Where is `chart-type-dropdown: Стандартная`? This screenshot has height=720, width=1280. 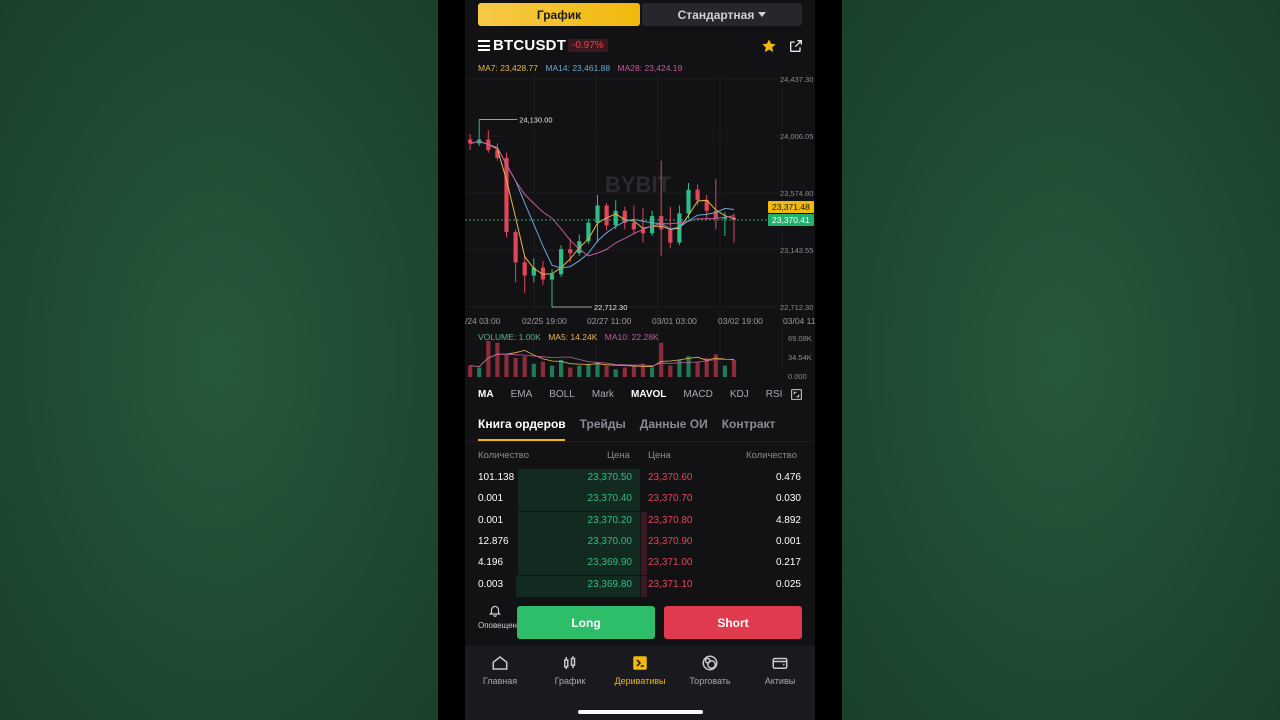
chart-type-dropdown: Стандартная is located at coordinates (722, 14).